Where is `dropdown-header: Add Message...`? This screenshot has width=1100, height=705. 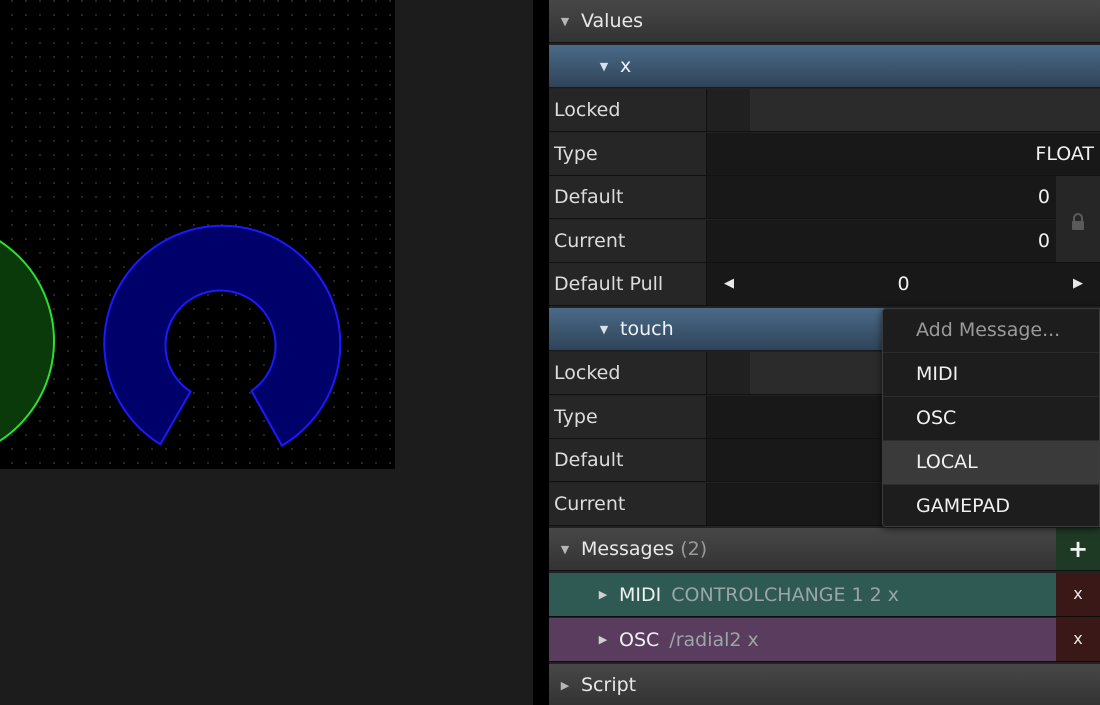 dropdown-header: Add Message... is located at coordinates (988, 330).